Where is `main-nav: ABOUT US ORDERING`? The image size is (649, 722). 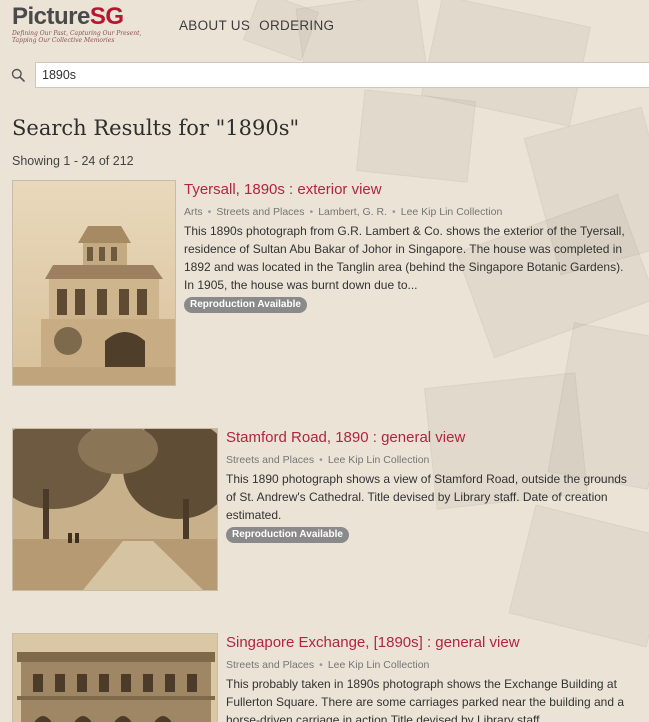 main-nav: ABOUT US ORDERING is located at coordinates (256, 25).